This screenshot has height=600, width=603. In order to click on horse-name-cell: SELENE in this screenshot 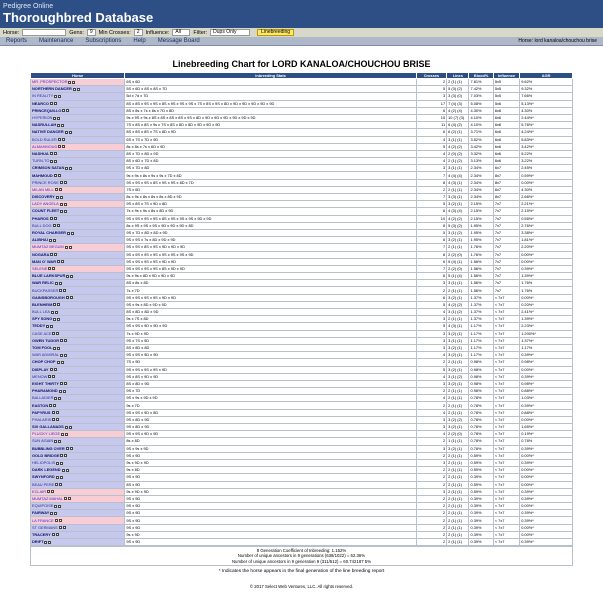, I will do `click(77, 269)`.